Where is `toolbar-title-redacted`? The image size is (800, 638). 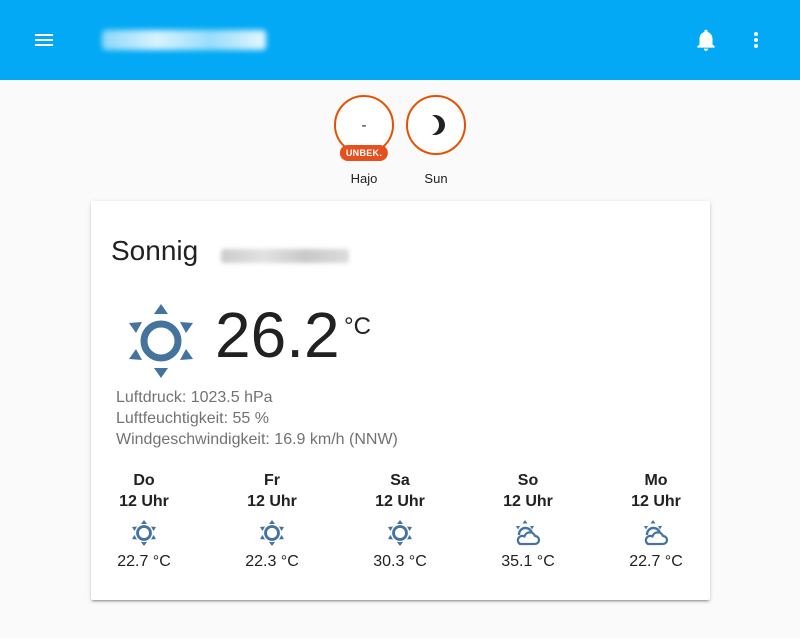 toolbar-title-redacted is located at coordinates (184, 40).